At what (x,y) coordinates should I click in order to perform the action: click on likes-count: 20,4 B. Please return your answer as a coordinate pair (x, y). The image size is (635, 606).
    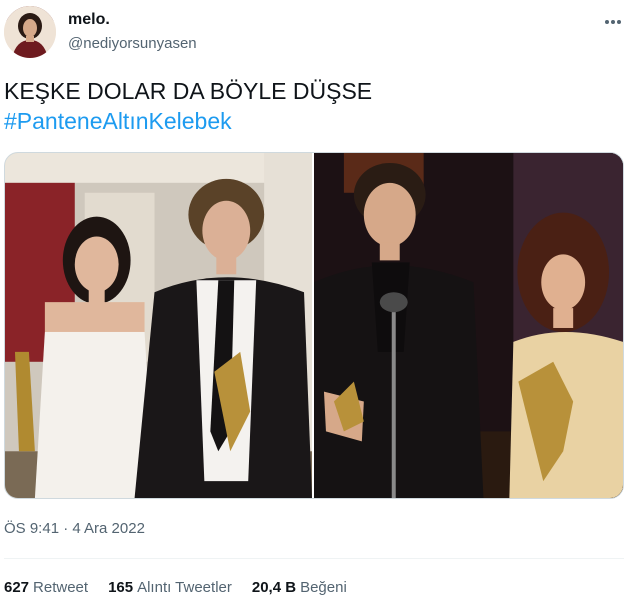
    Looking at the image, I should click on (274, 587).